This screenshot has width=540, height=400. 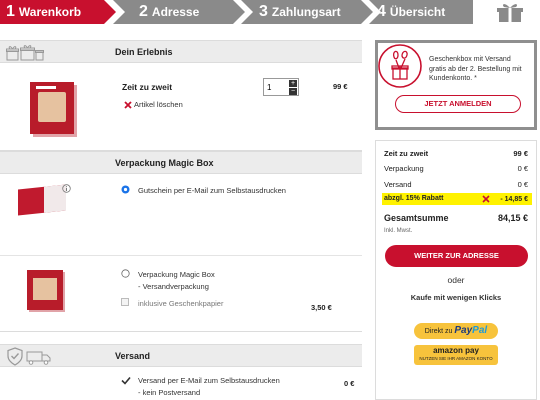 What do you see at coordinates (144, 52) in the screenshot?
I see `section-title: Dein Erlebnis` at bounding box center [144, 52].